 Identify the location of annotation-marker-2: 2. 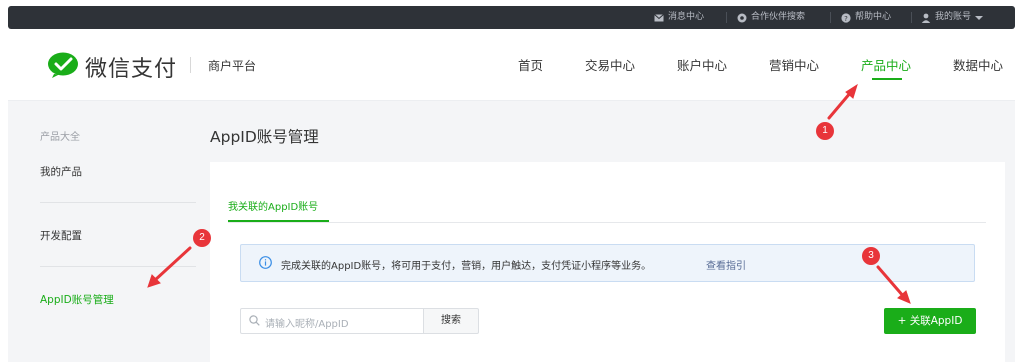
(202, 238).